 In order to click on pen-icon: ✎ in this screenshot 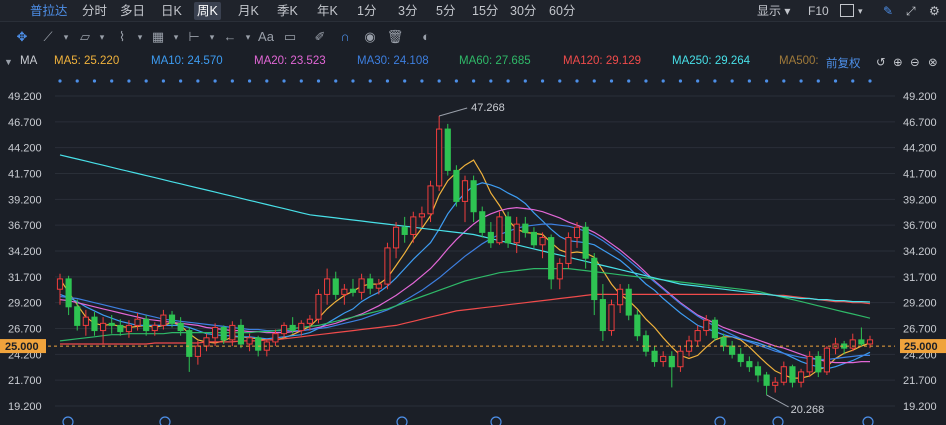, I will do `click(888, 11)`.